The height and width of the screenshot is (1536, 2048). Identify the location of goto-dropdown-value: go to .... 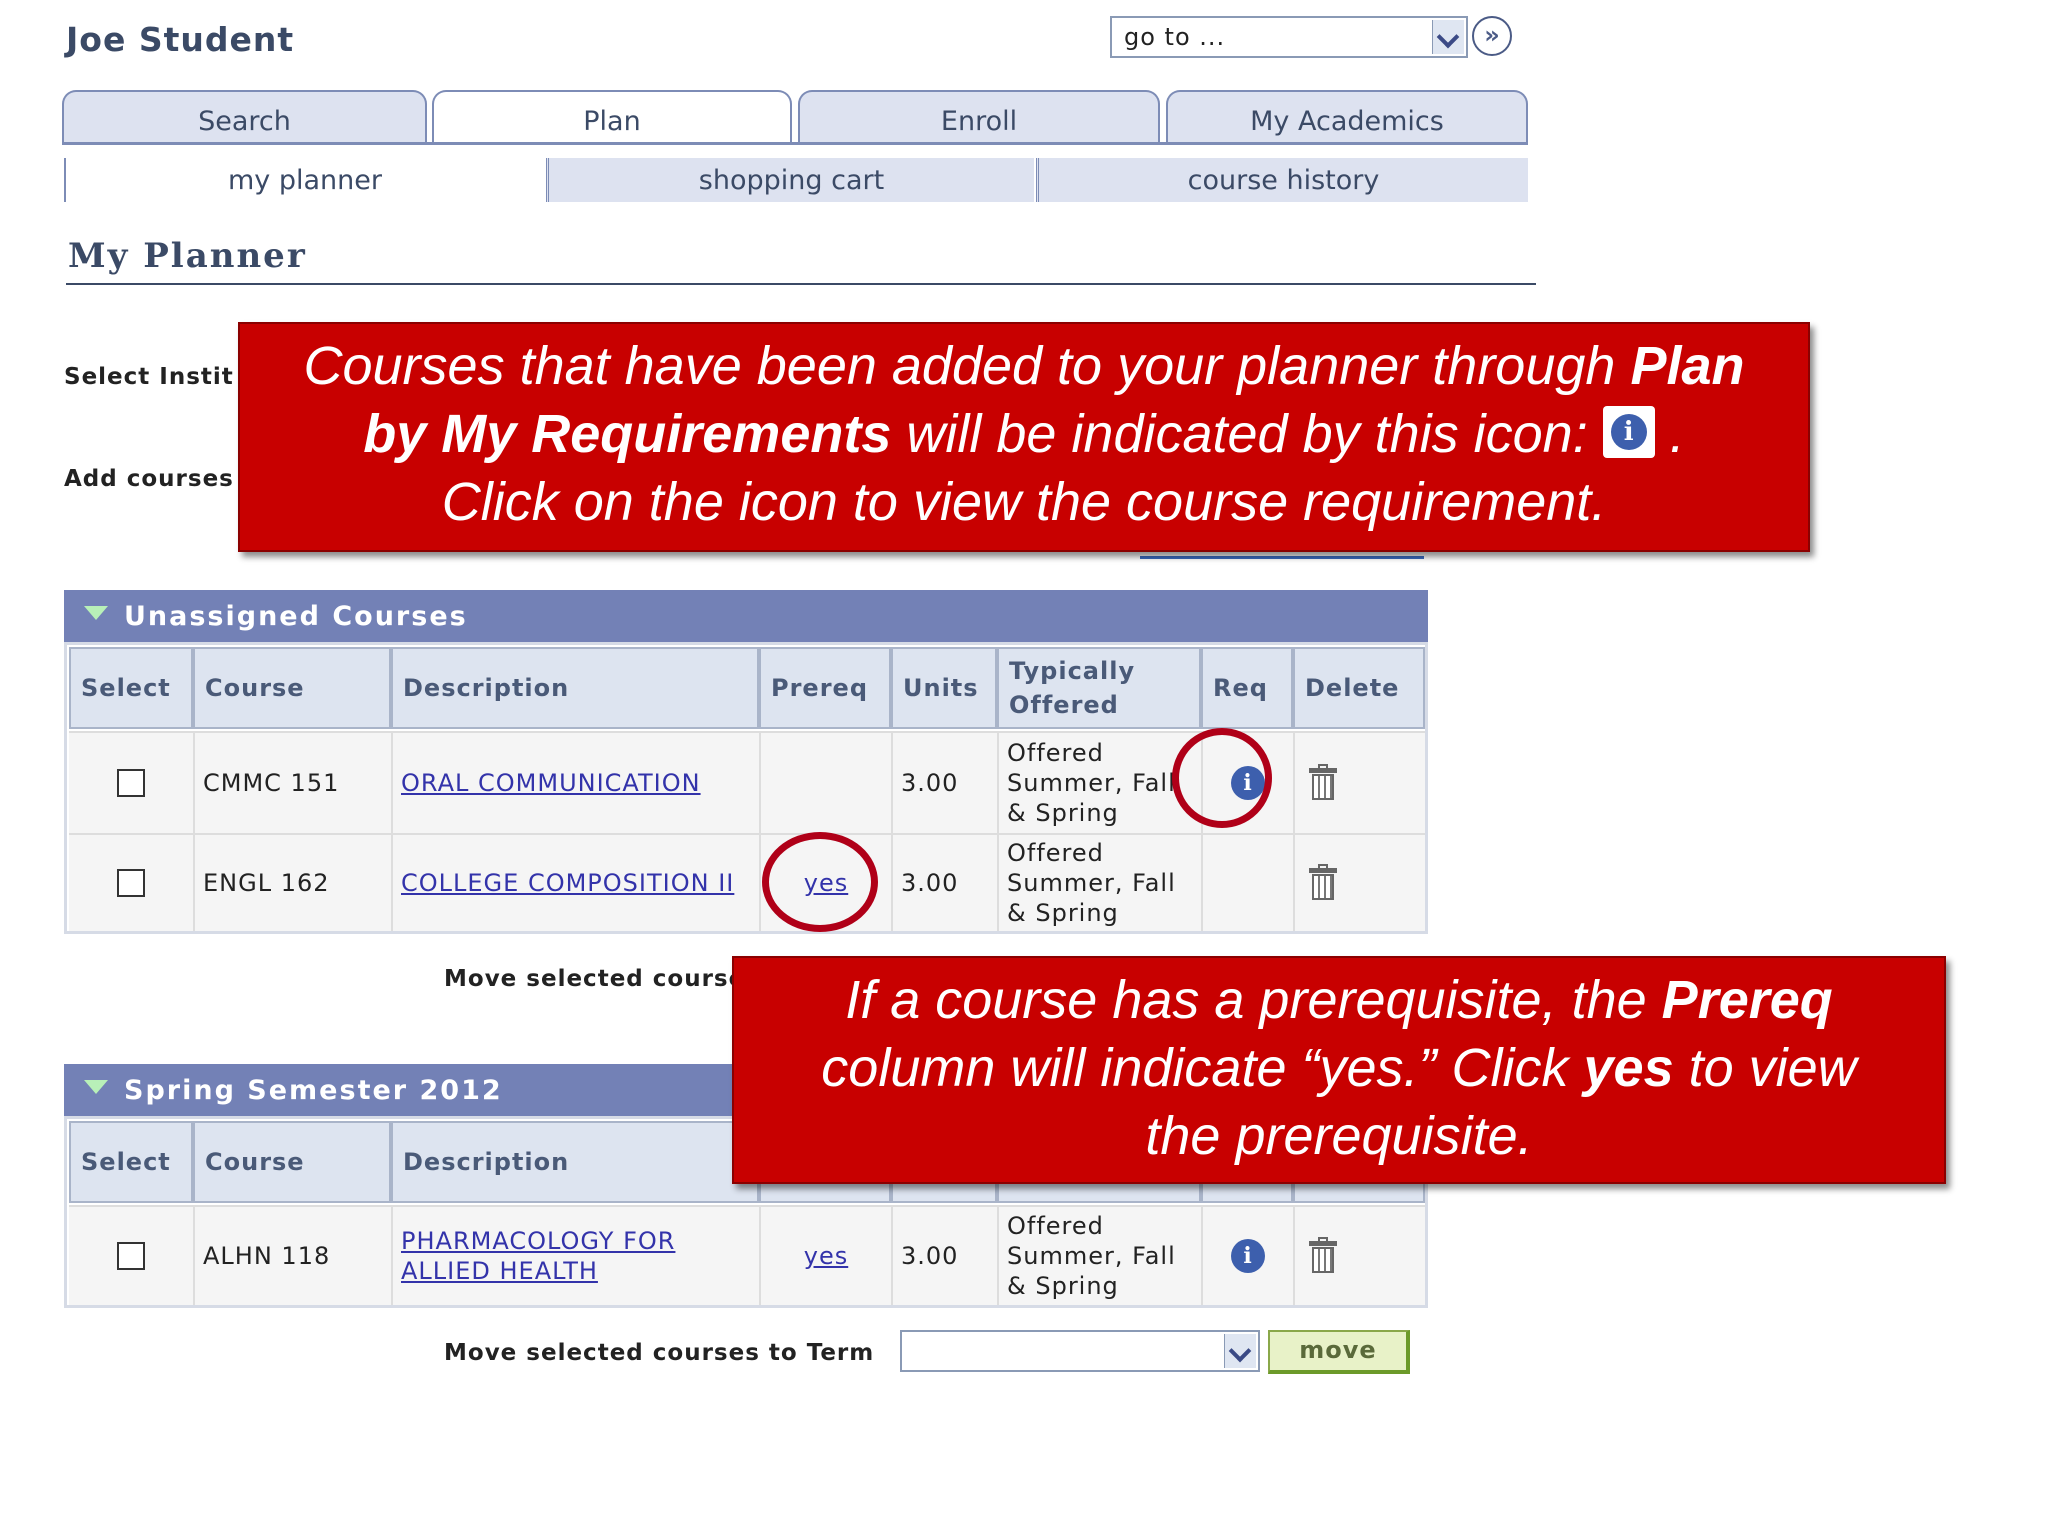
(1175, 37).